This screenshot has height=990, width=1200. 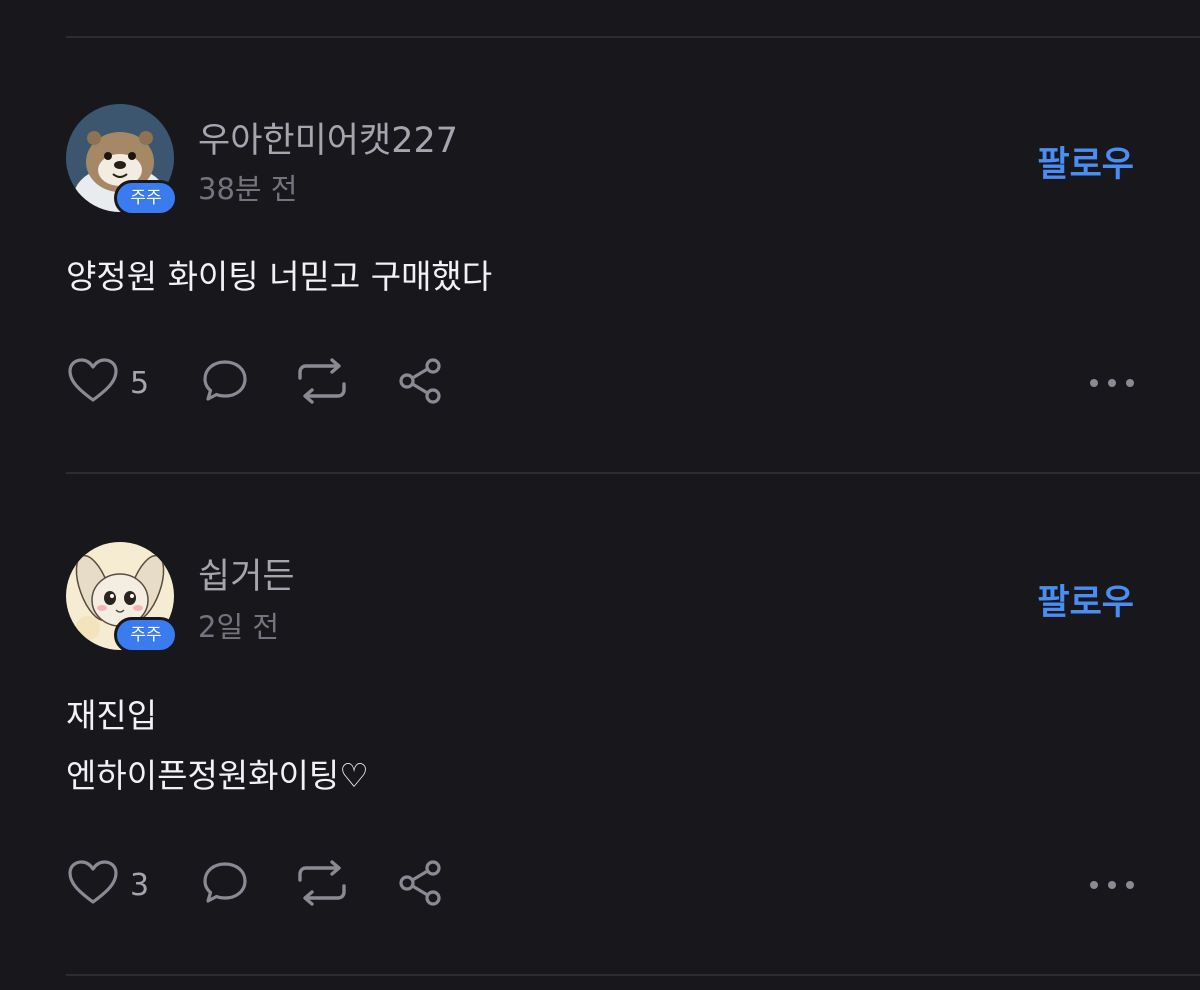 I want to click on action-bar: 3, so click(x=600, y=885).